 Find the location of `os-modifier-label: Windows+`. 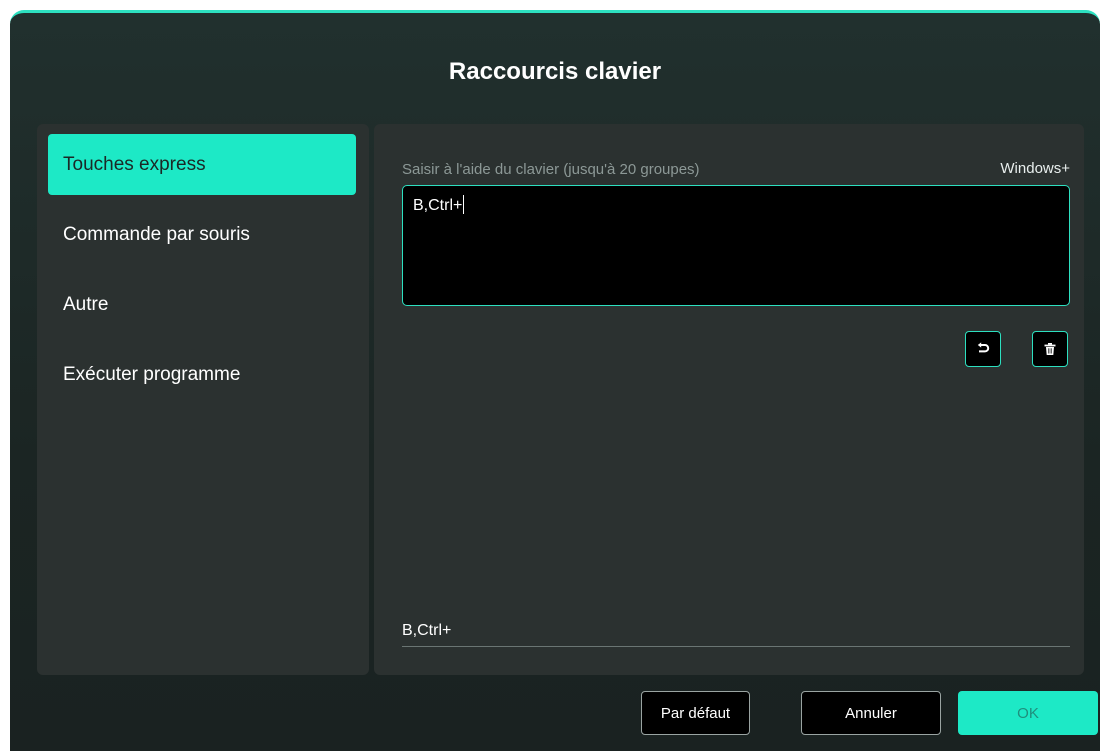

os-modifier-label: Windows+ is located at coordinates (1035, 168).